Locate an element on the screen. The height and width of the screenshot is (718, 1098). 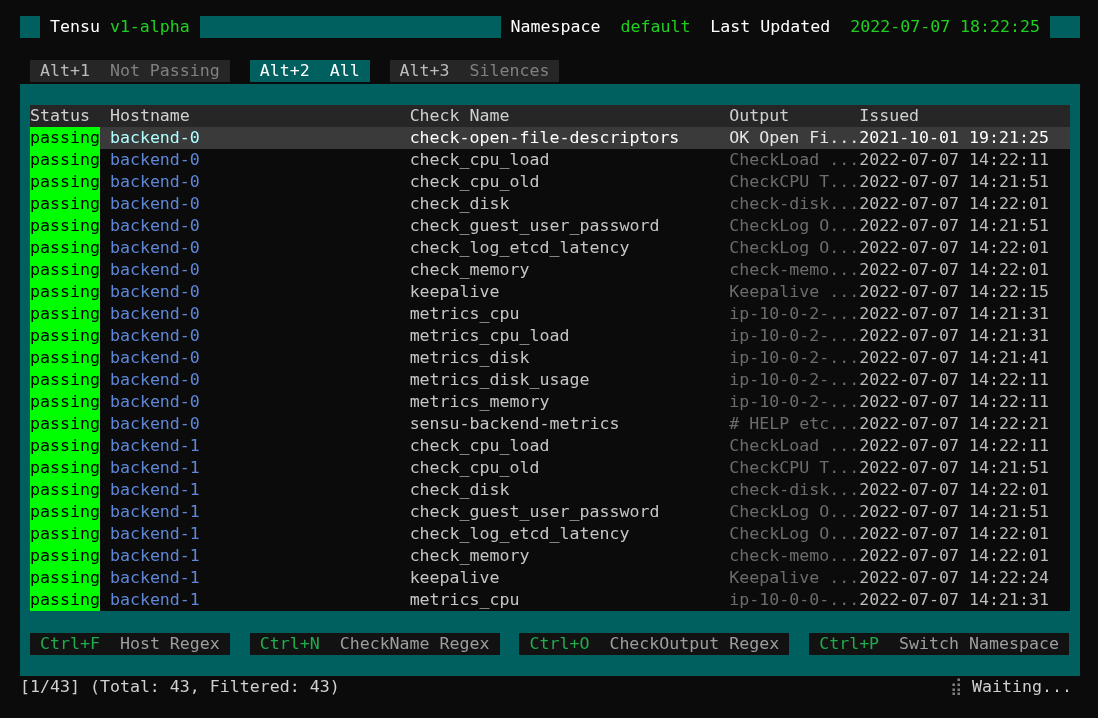
check-name-cell-text: keepalive is located at coordinates (455, 578).